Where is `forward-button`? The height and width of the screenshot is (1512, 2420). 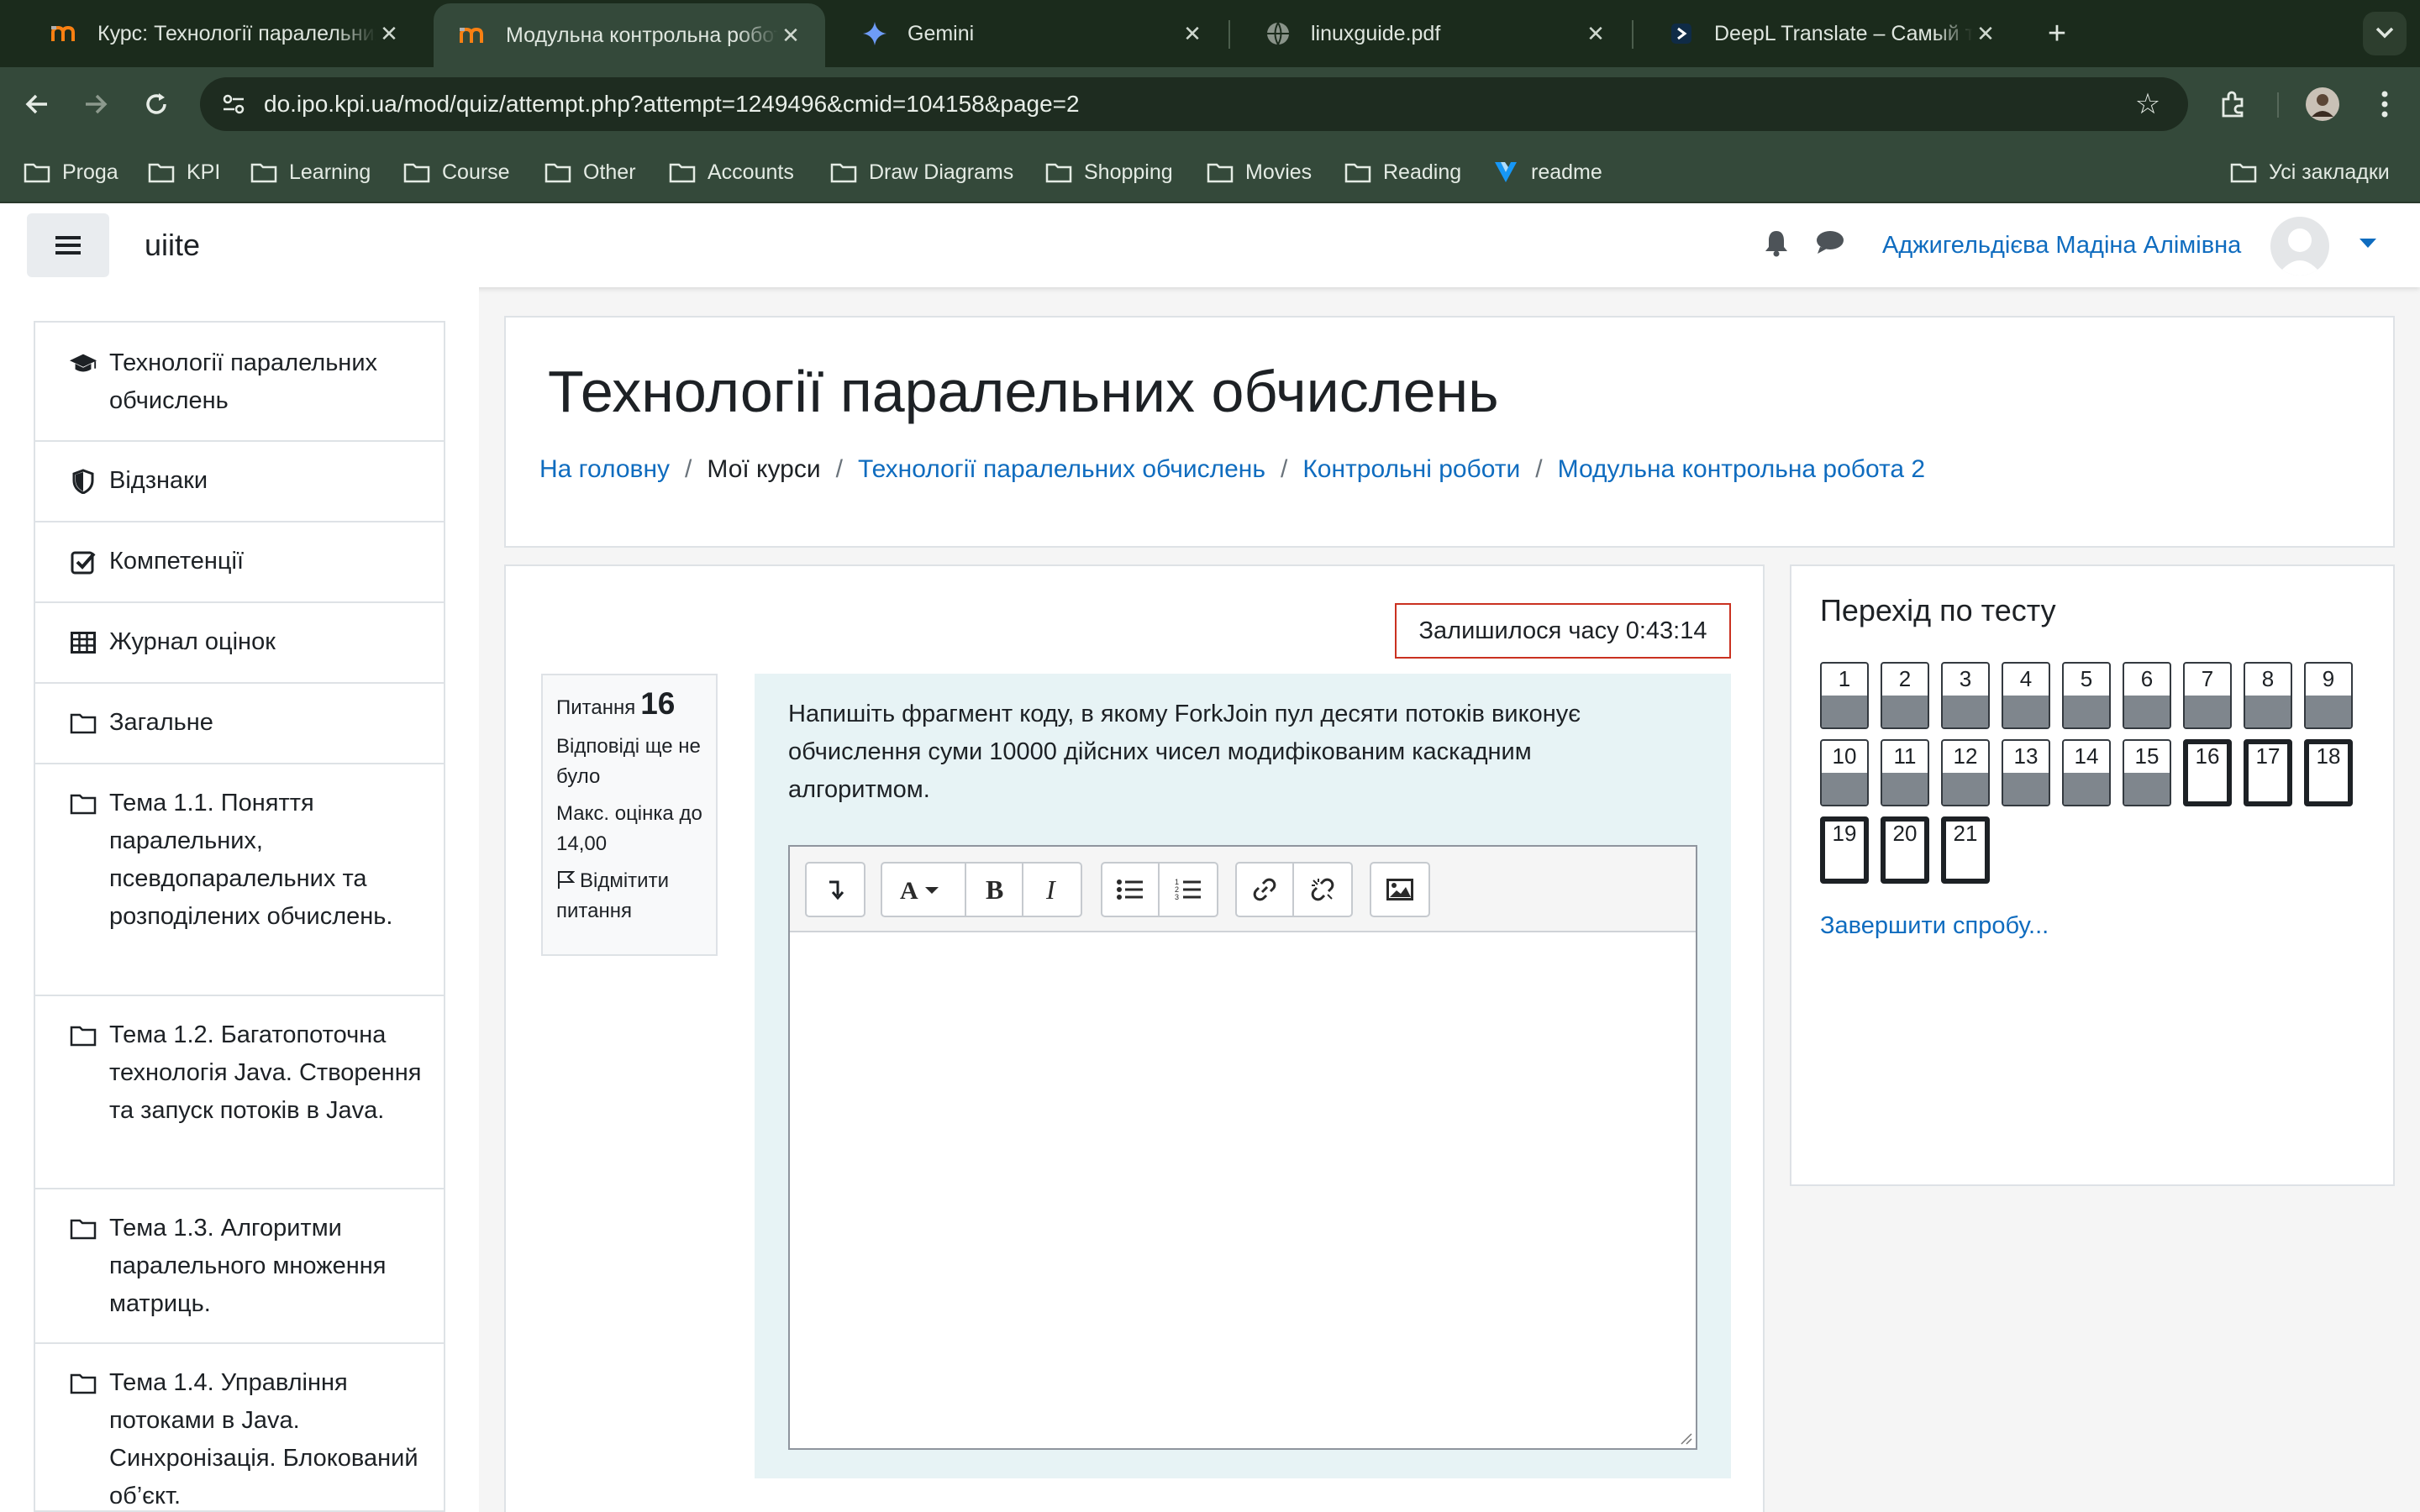
forward-button is located at coordinates (96, 104).